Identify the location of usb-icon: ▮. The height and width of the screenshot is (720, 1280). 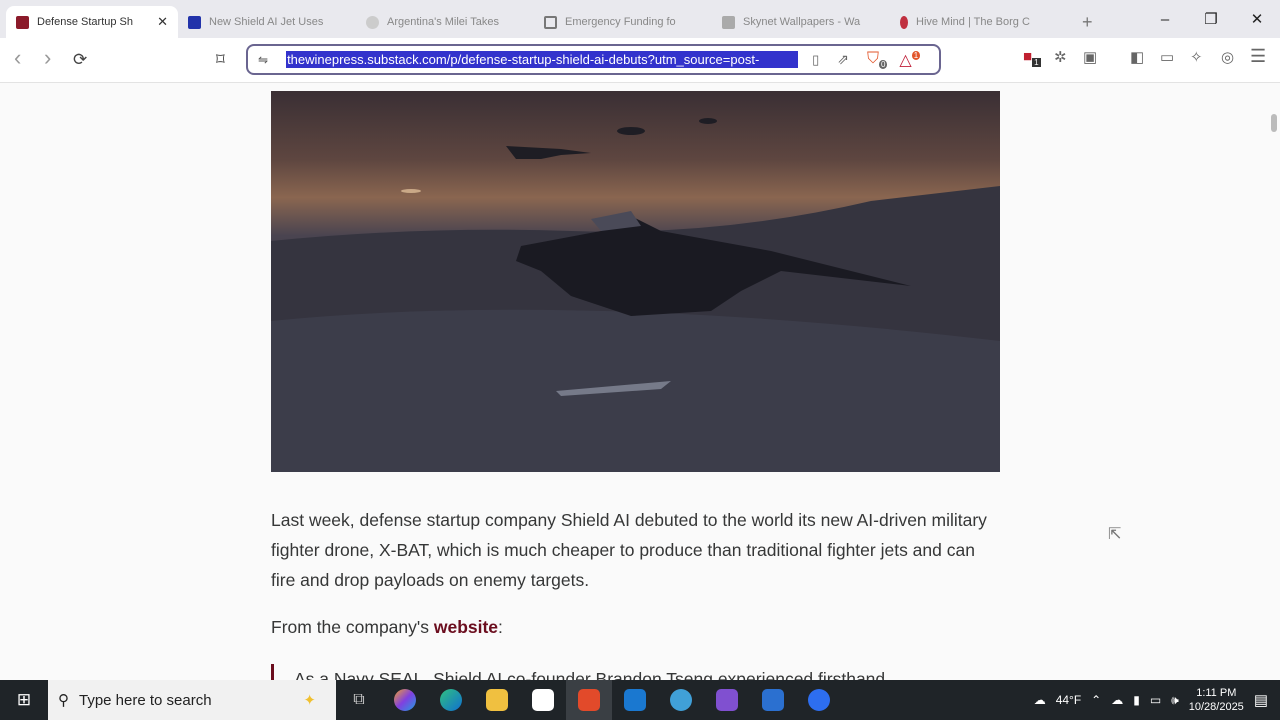
(1136, 700).